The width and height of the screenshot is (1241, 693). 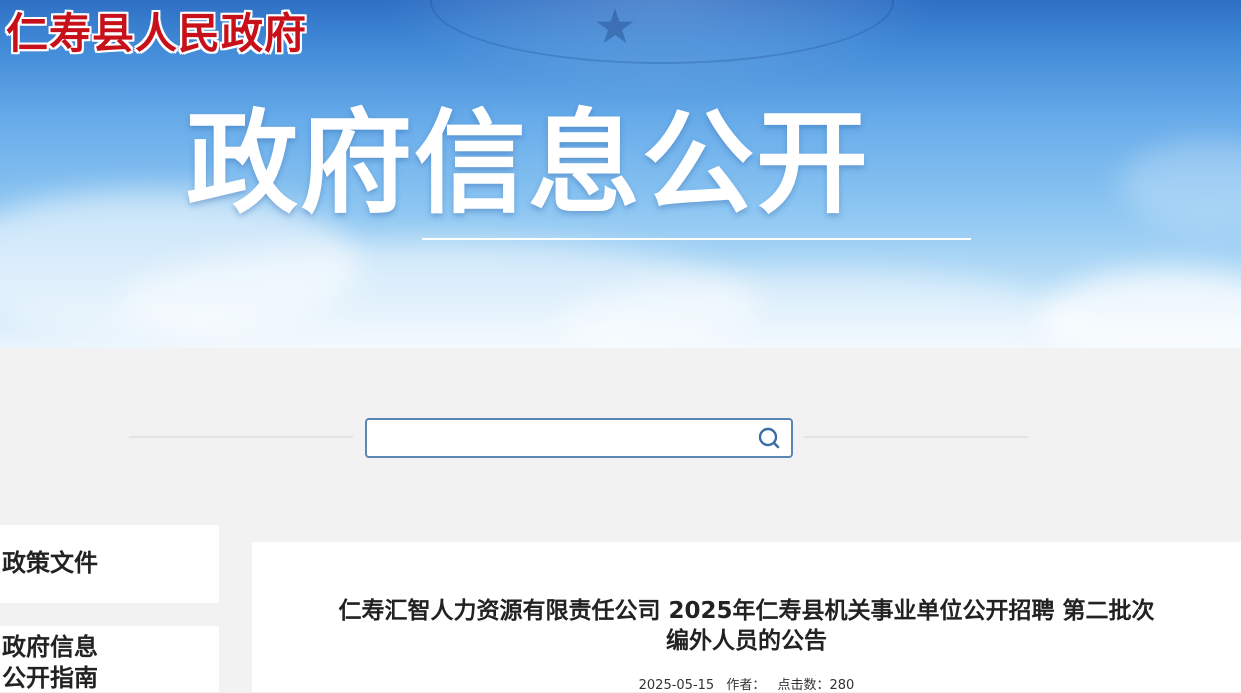 I want to click on search-divider-left, so click(x=241, y=437).